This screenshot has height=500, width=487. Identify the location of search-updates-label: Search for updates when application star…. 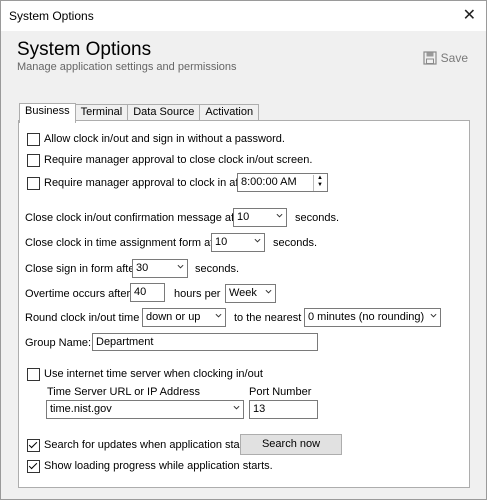
(149, 445).